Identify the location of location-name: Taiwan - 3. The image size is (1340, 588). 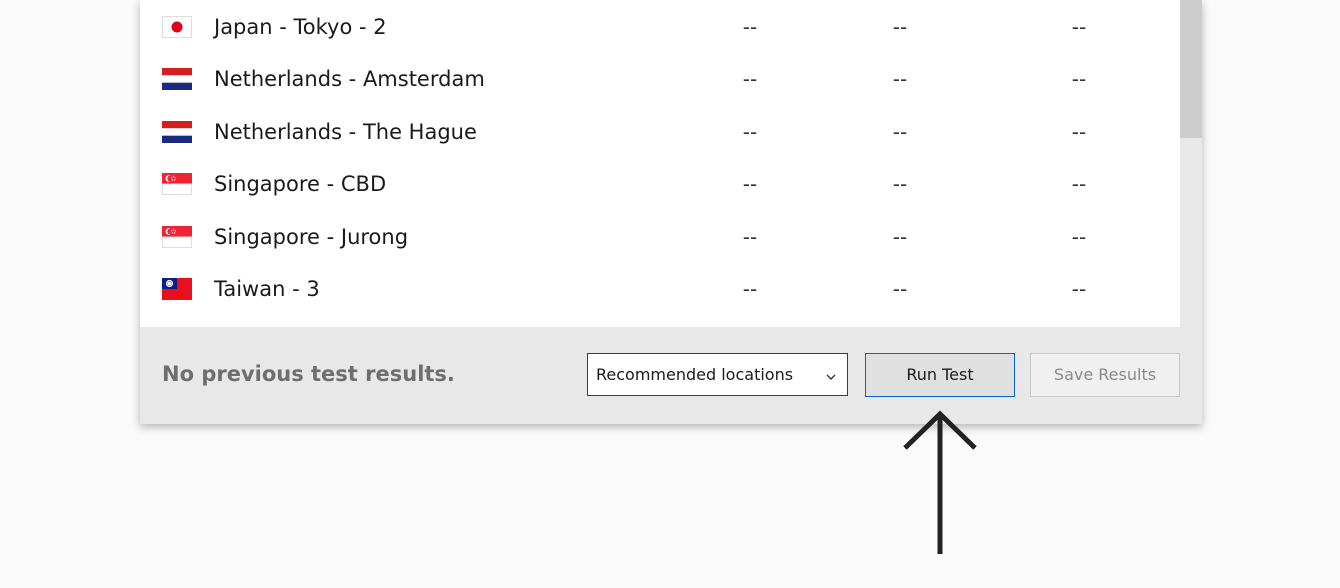
(267, 289).